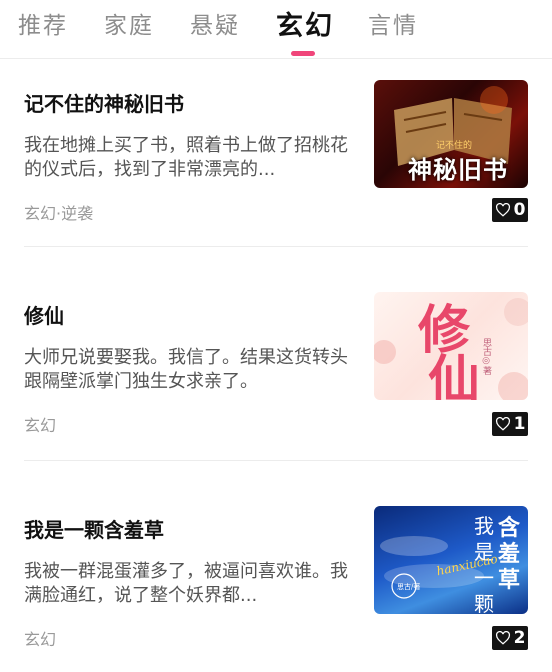 This screenshot has height=672, width=552. Describe the element at coordinates (59, 213) in the screenshot. I see `story-tags: 玄幻·逆袭` at that location.